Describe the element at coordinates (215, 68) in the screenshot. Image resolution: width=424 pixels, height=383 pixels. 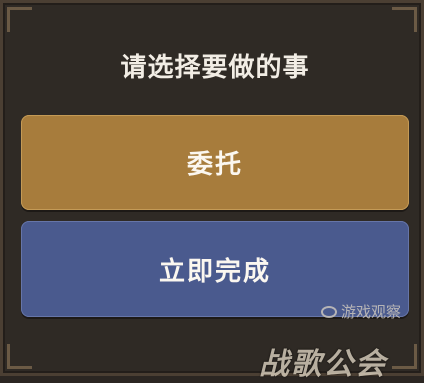
I see `dialog-title: 请选择要做的事` at that location.